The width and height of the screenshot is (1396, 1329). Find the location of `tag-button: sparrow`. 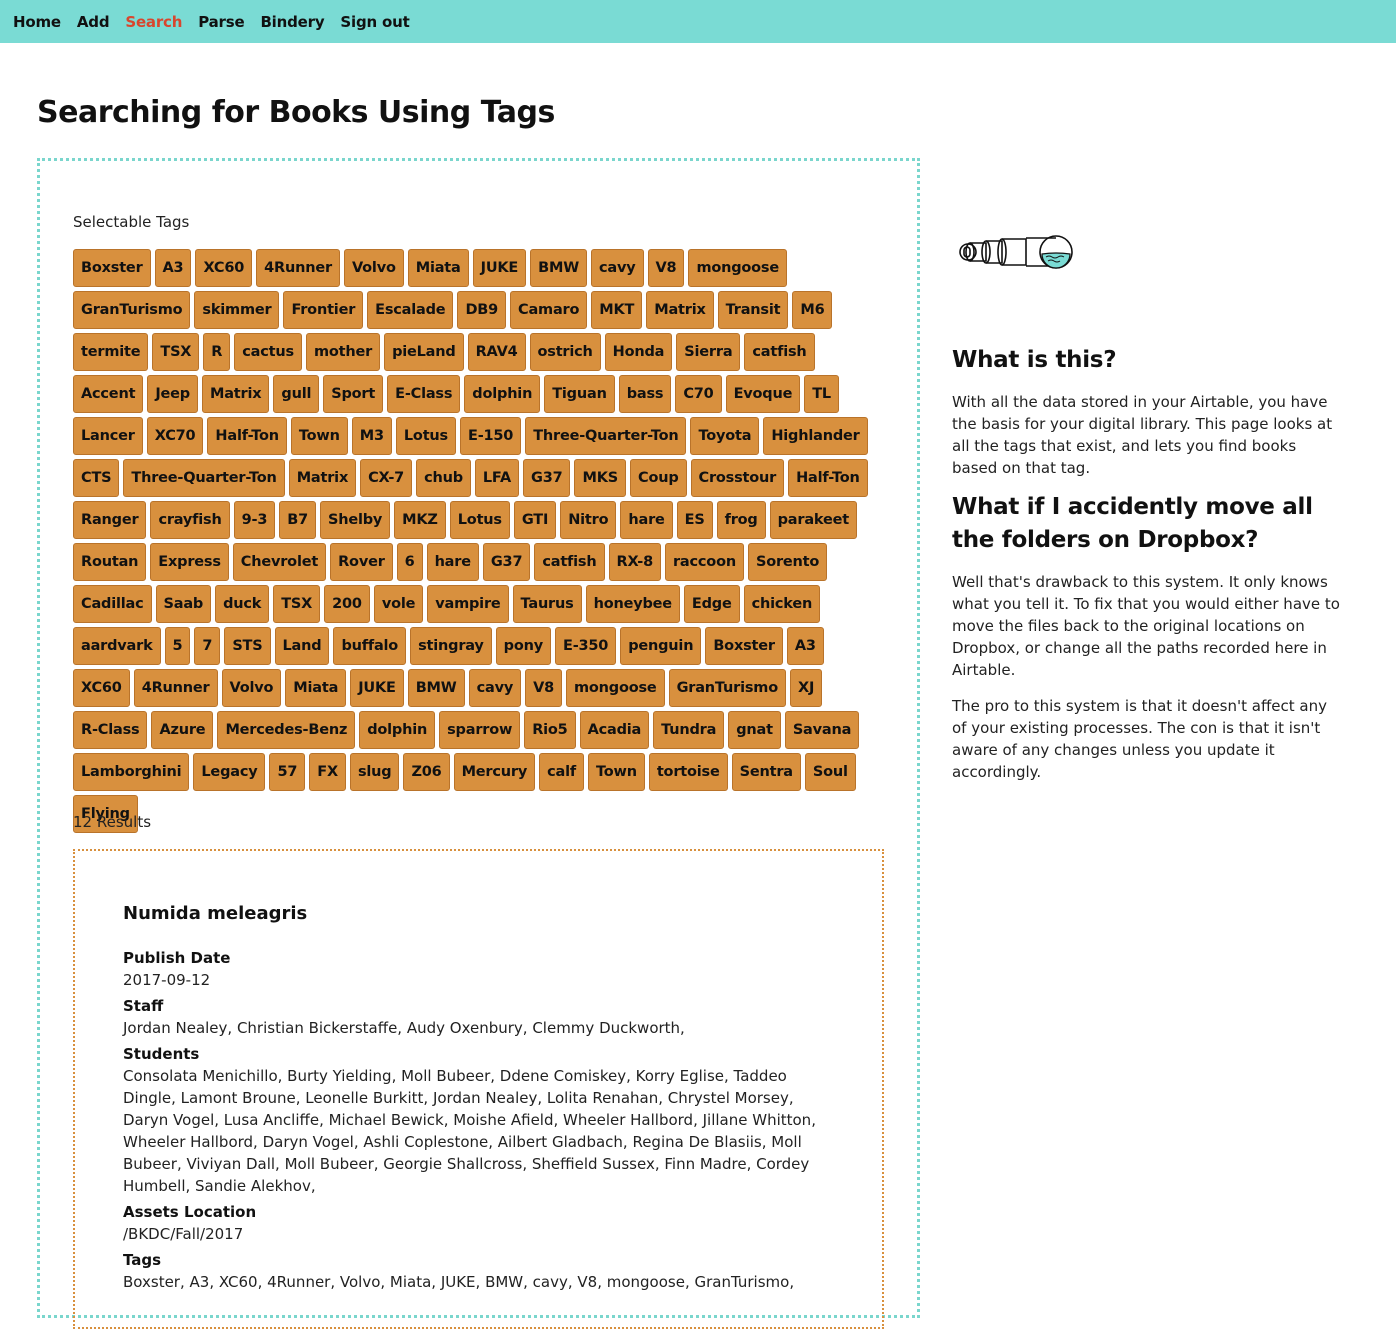

tag-button: sparrow is located at coordinates (480, 730).